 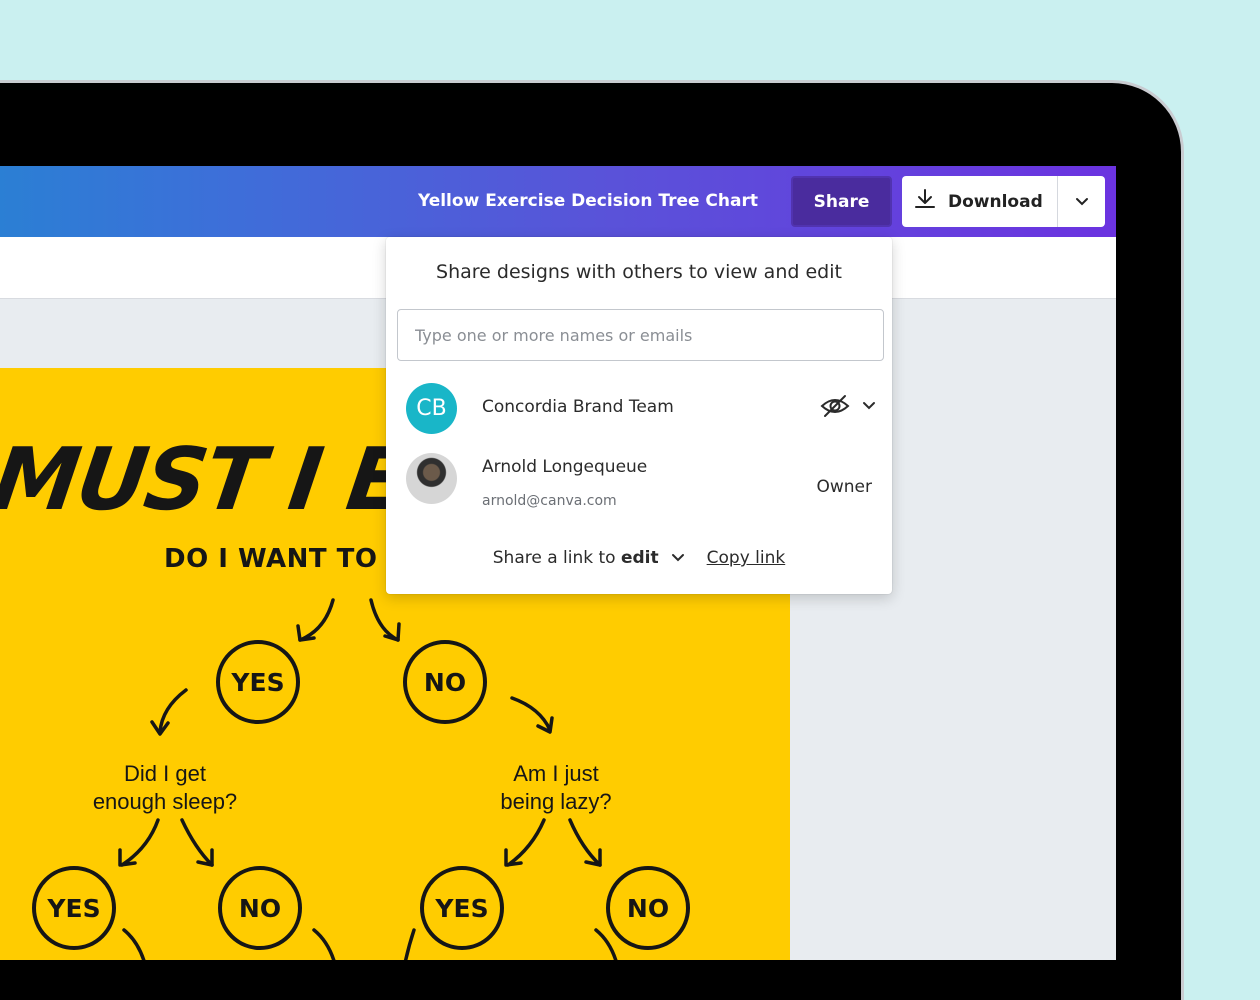 I want to click on share-button: Share, so click(x=841, y=201).